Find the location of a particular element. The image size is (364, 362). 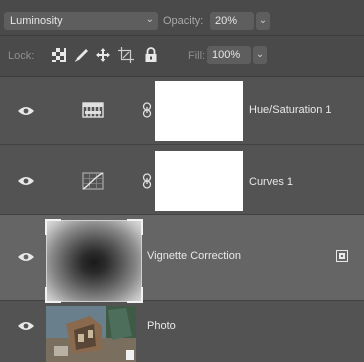

layer-name: Photo is located at coordinates (161, 326).